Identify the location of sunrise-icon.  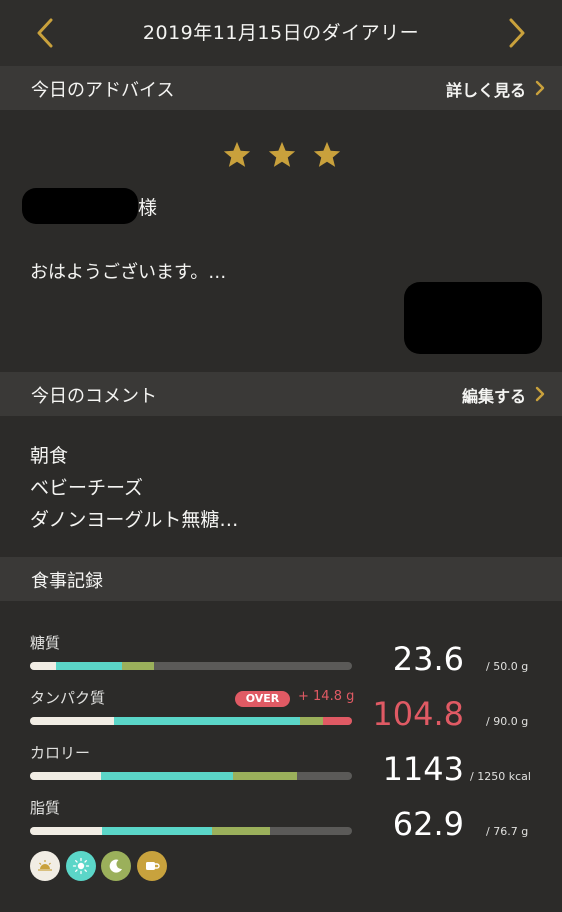
(45, 865).